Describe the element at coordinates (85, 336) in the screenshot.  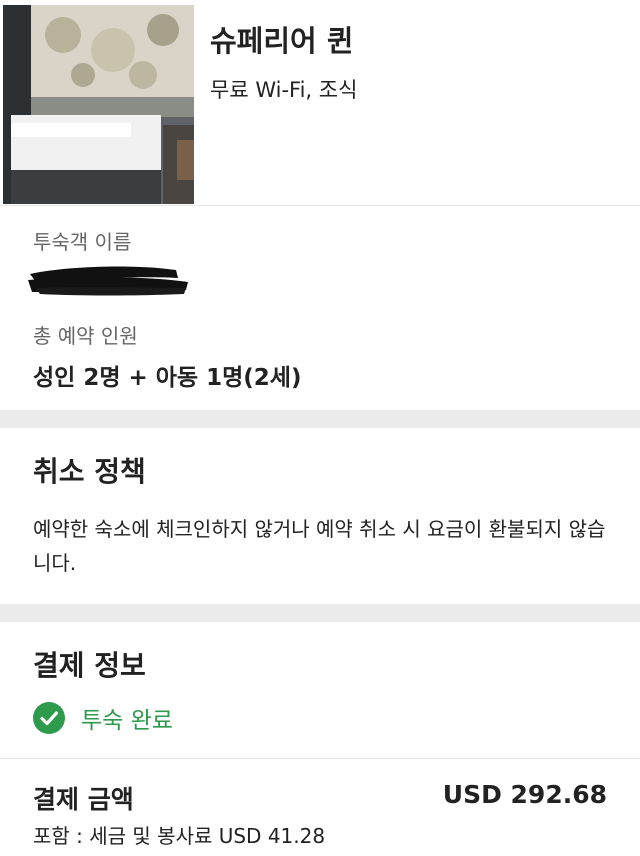
I see `pax-label: 총 예약 인원` at that location.